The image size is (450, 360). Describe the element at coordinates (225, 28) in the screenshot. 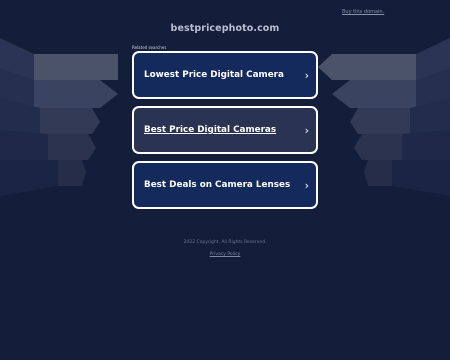

I see `domain-title: bestpricephoto.com` at that location.